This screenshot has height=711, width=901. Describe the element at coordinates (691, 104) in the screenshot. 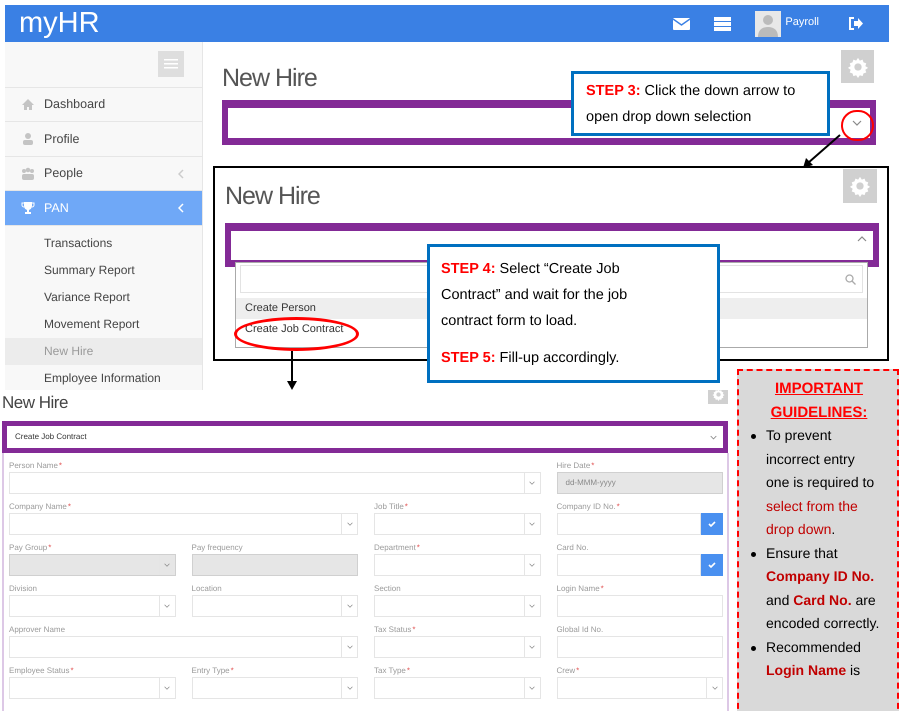

I see `instruction-text: STEP 3: Click the down arrow to open drop down selection` at that location.